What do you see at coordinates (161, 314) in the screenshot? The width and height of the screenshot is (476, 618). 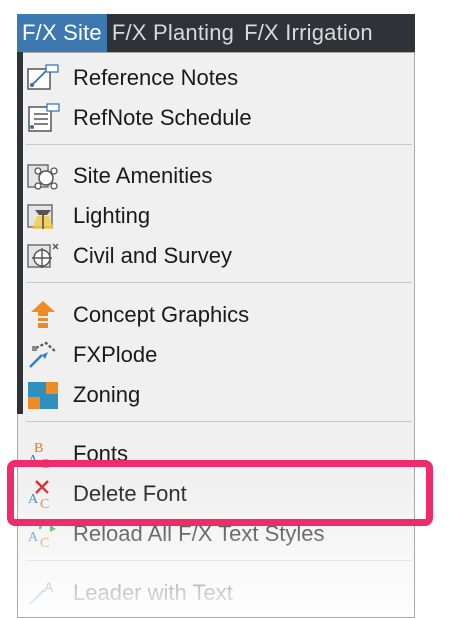 I see `menu-item-label: Concept Graphics` at bounding box center [161, 314].